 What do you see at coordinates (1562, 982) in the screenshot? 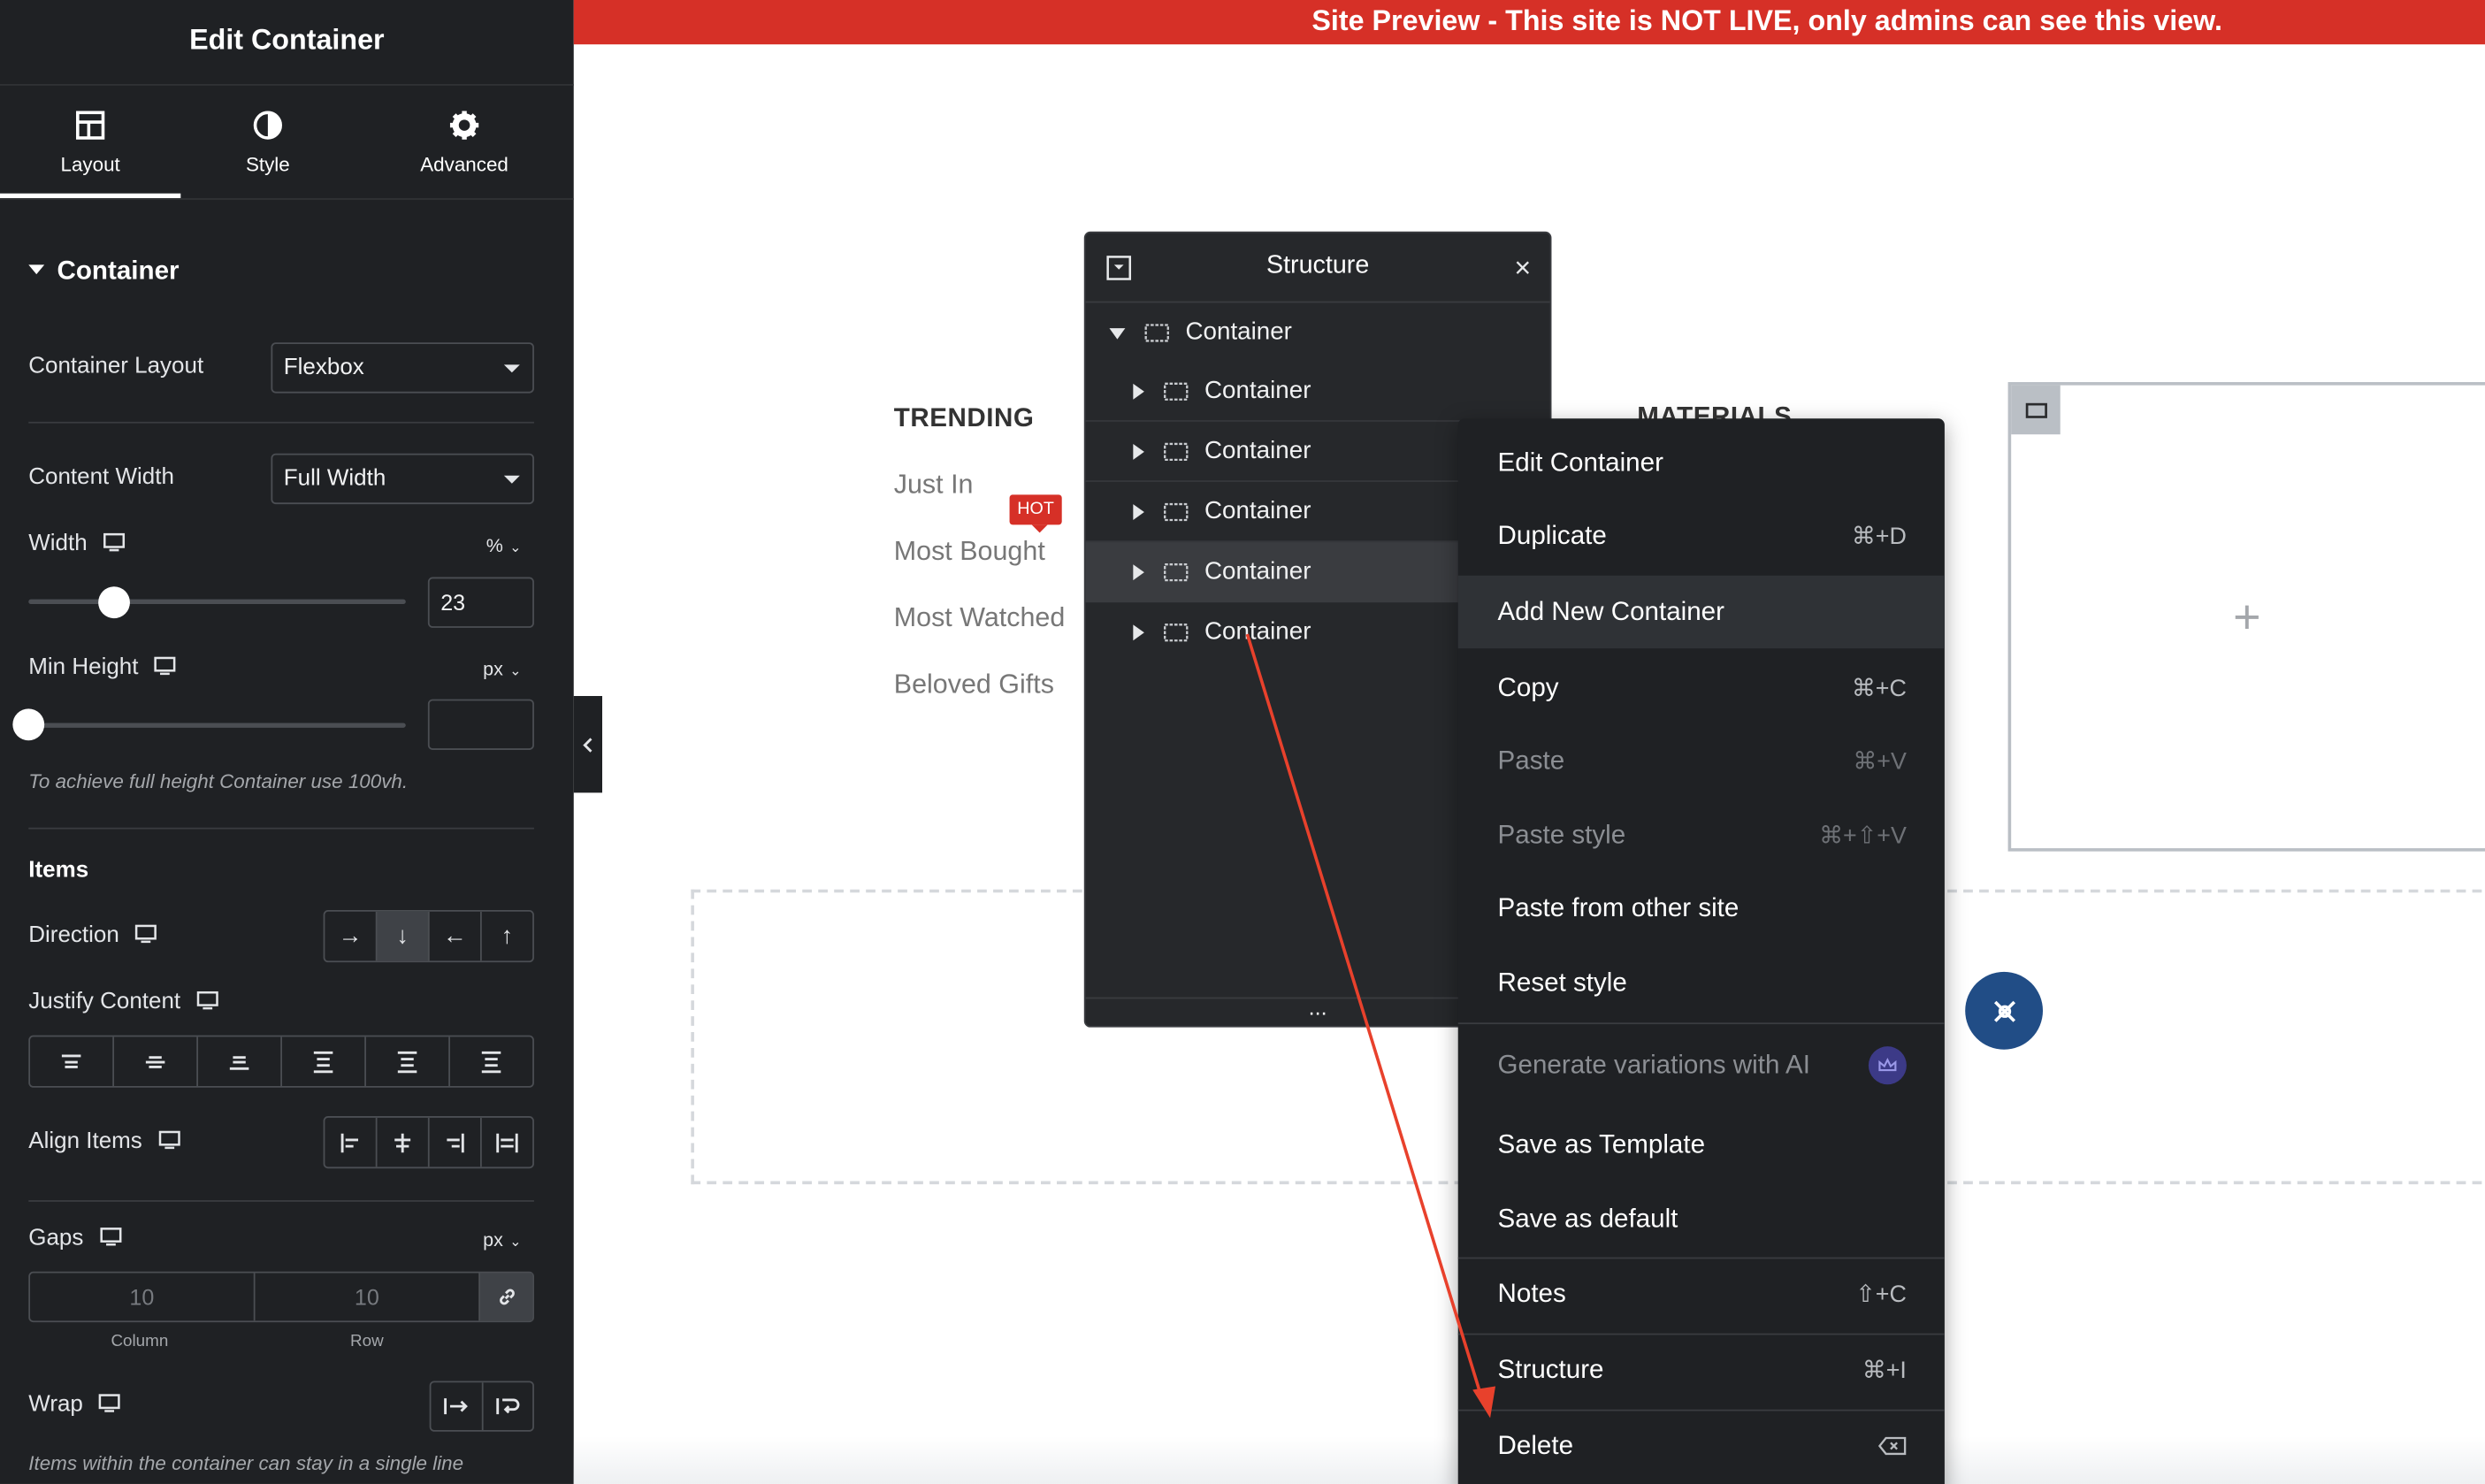
I see `menu-item-label: Reset style` at bounding box center [1562, 982].